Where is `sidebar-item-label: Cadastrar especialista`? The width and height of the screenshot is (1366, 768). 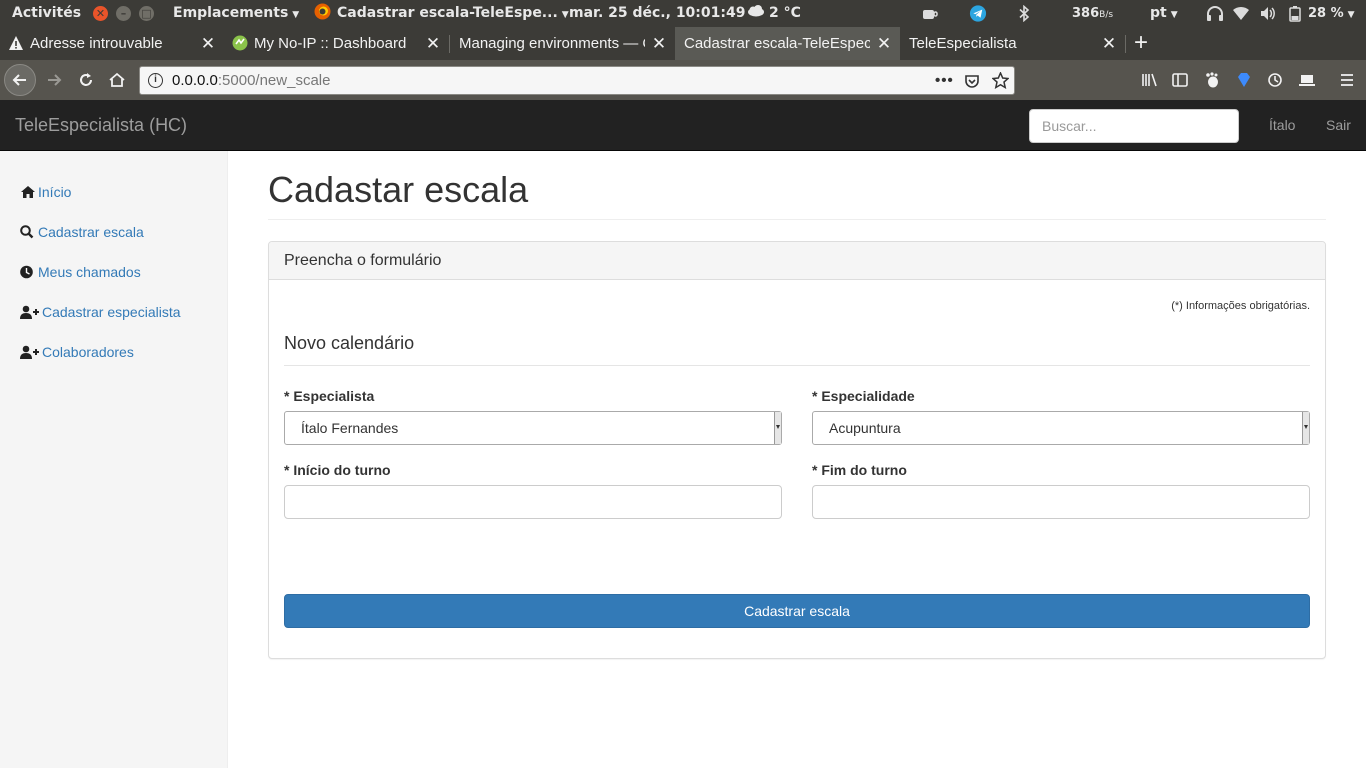
sidebar-item-label: Cadastrar especialista is located at coordinates (111, 312).